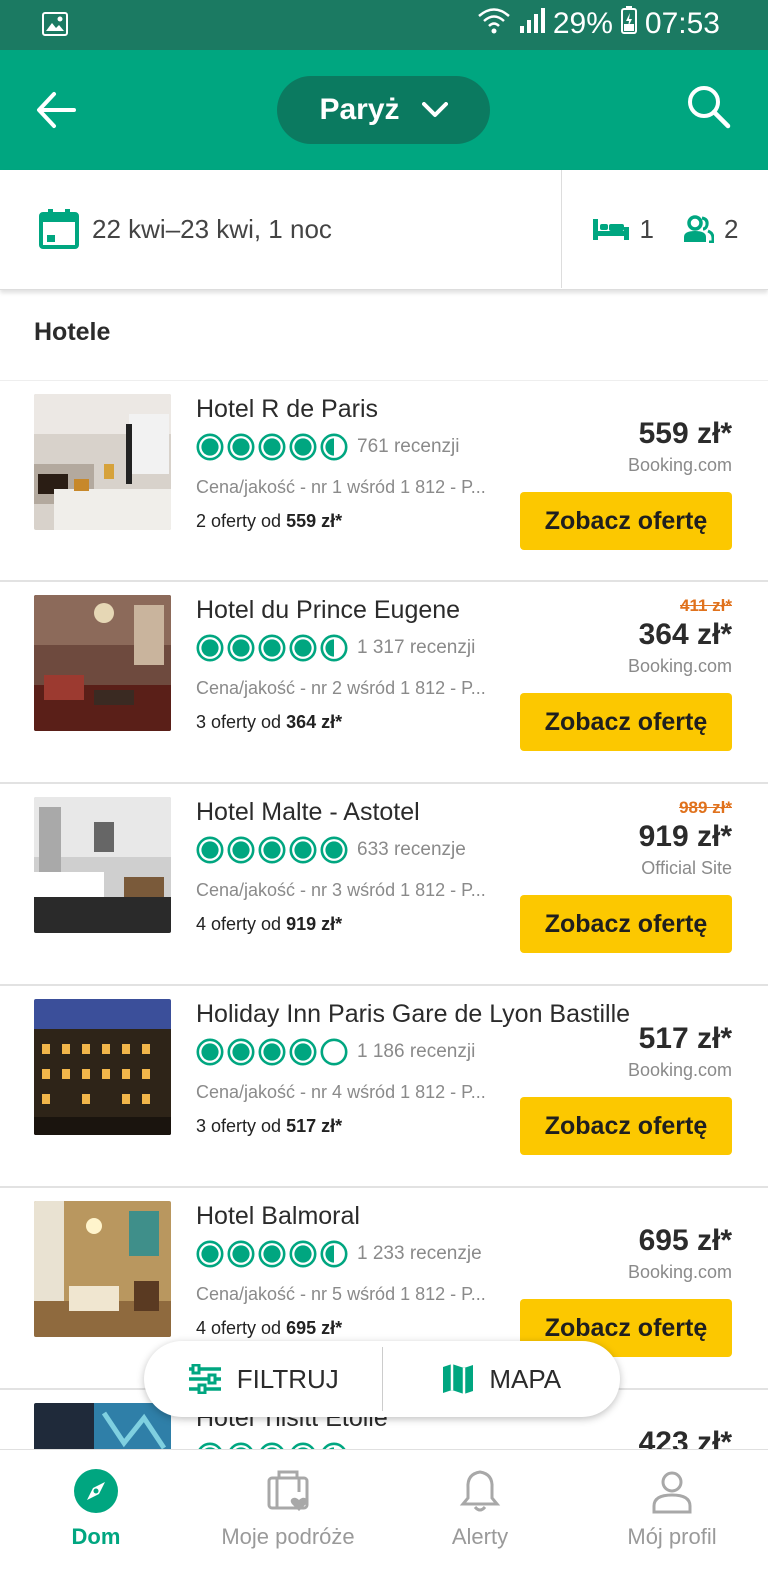 The image size is (768, 1592). Describe the element at coordinates (204, 1379) in the screenshot. I see `sliders-icon` at that location.